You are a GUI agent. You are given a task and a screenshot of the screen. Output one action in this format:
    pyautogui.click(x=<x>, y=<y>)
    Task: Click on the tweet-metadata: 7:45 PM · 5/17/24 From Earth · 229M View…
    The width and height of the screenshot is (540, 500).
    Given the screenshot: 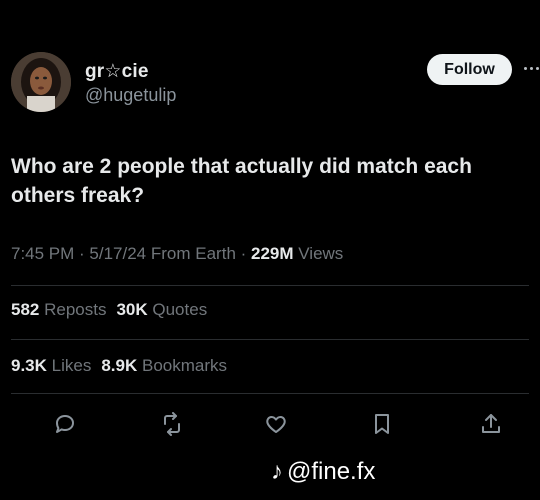 What is the action you would take?
    pyautogui.click(x=177, y=254)
    